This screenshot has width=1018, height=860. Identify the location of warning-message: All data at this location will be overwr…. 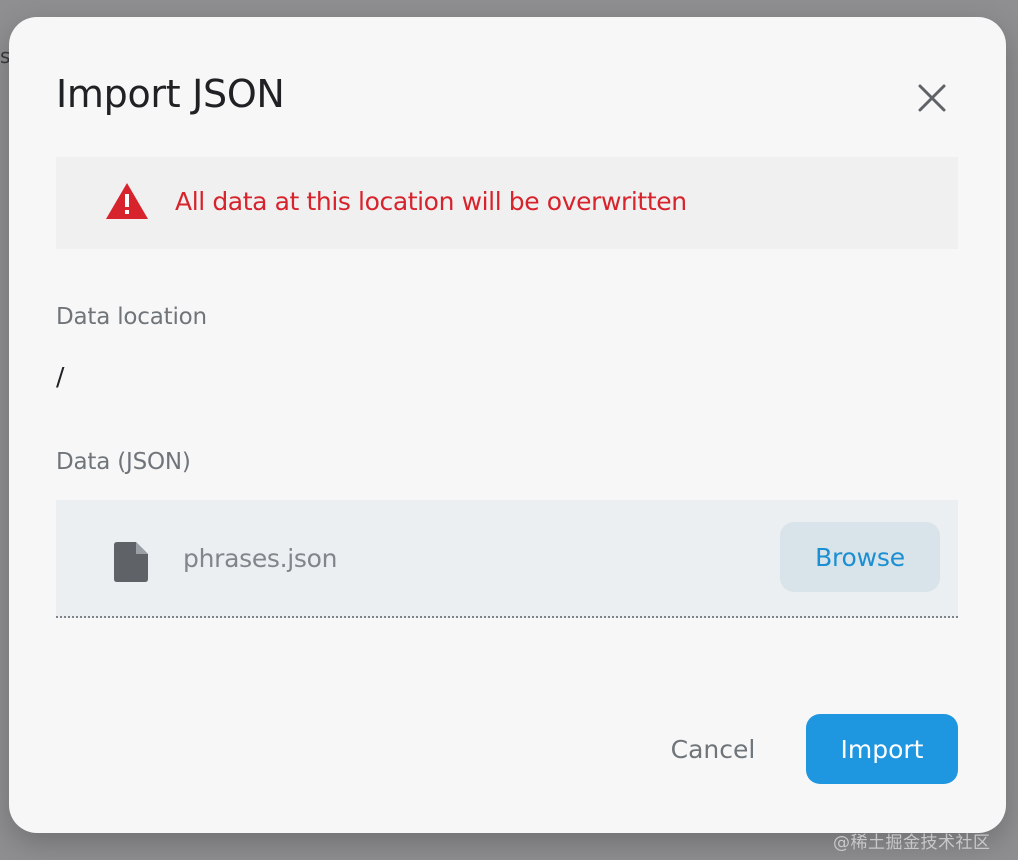
(431, 201).